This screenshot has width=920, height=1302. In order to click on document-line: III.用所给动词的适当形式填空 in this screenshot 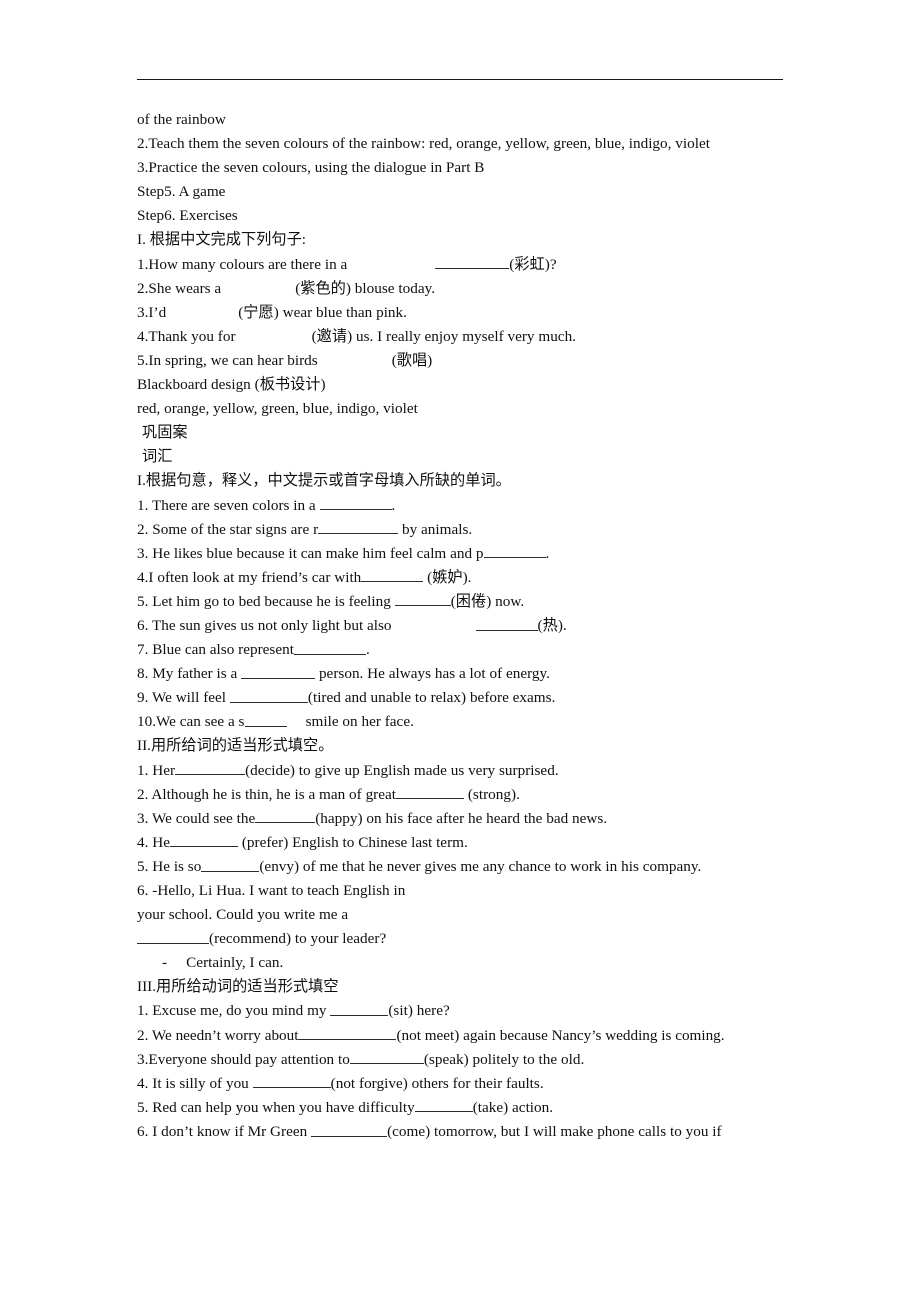, I will do `click(460, 987)`.